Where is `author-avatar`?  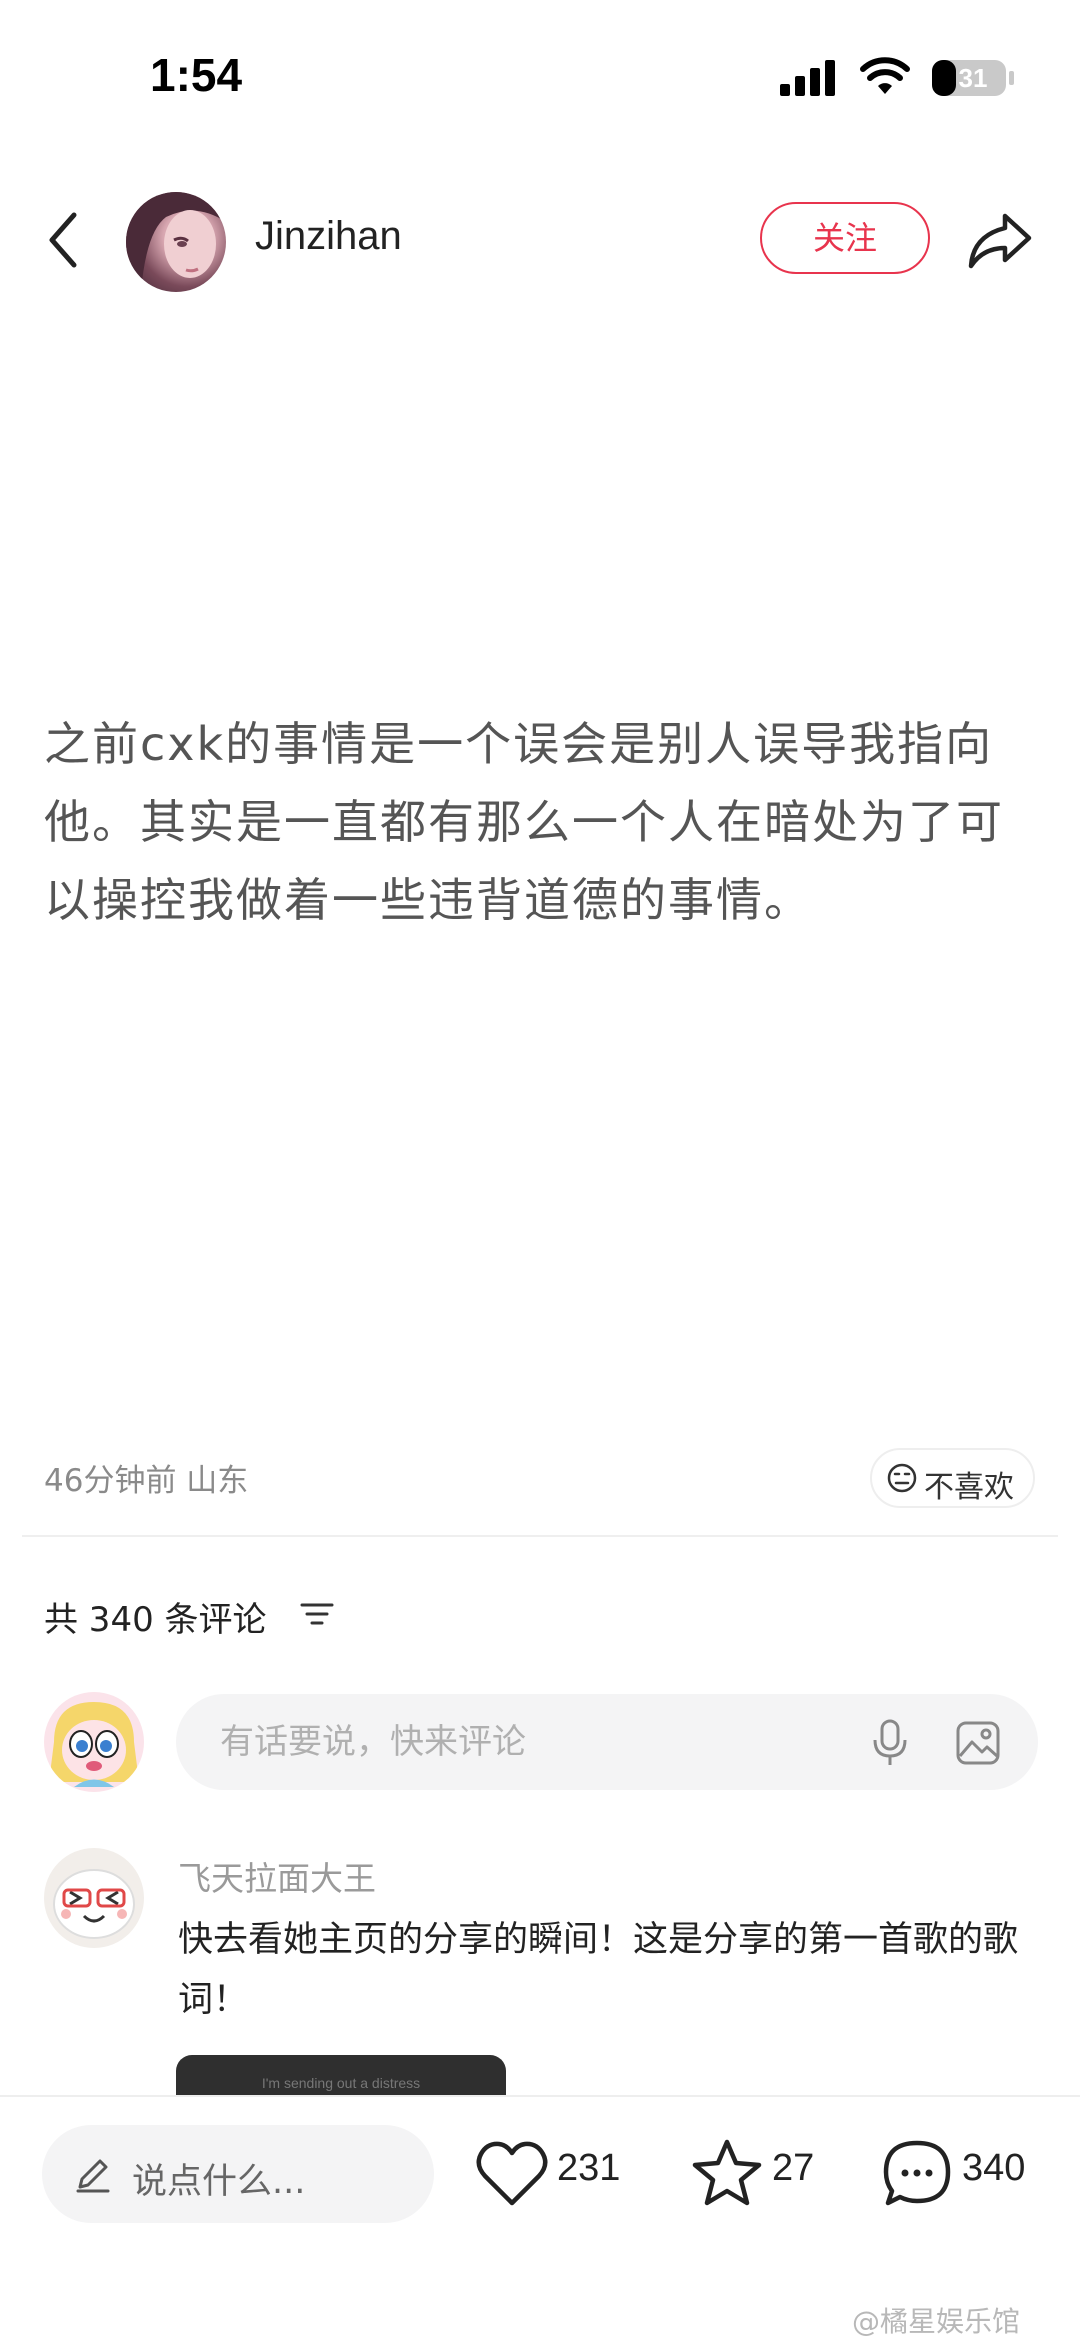 author-avatar is located at coordinates (176, 242).